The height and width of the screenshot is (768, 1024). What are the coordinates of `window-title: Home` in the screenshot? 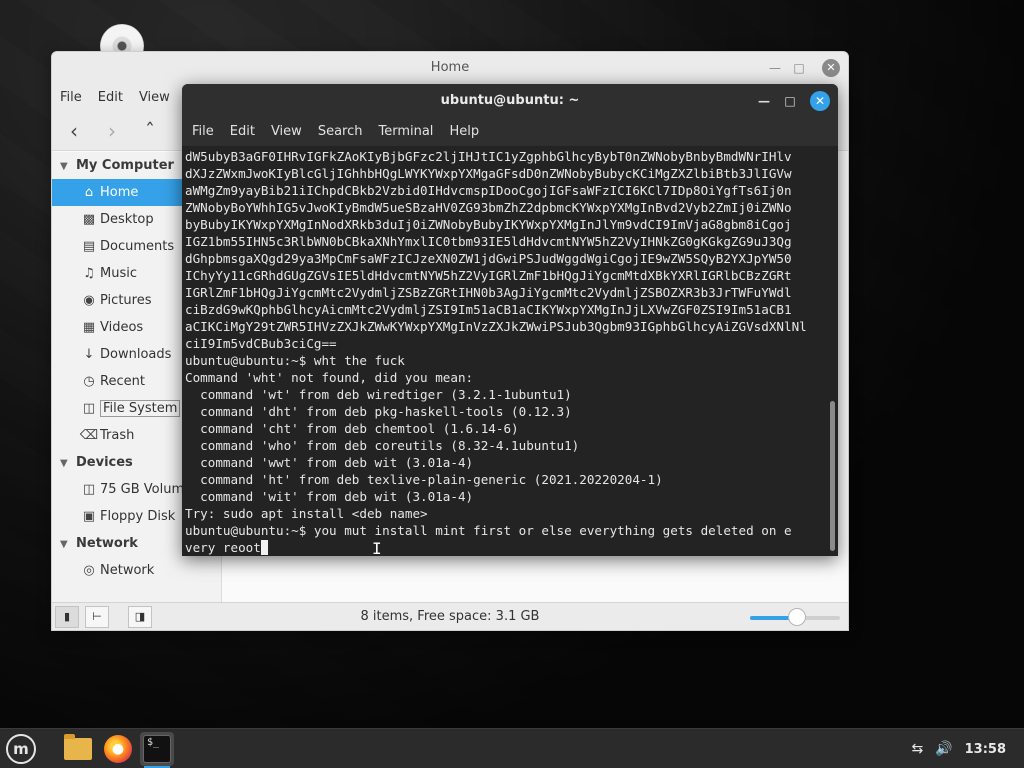 It's located at (450, 67).